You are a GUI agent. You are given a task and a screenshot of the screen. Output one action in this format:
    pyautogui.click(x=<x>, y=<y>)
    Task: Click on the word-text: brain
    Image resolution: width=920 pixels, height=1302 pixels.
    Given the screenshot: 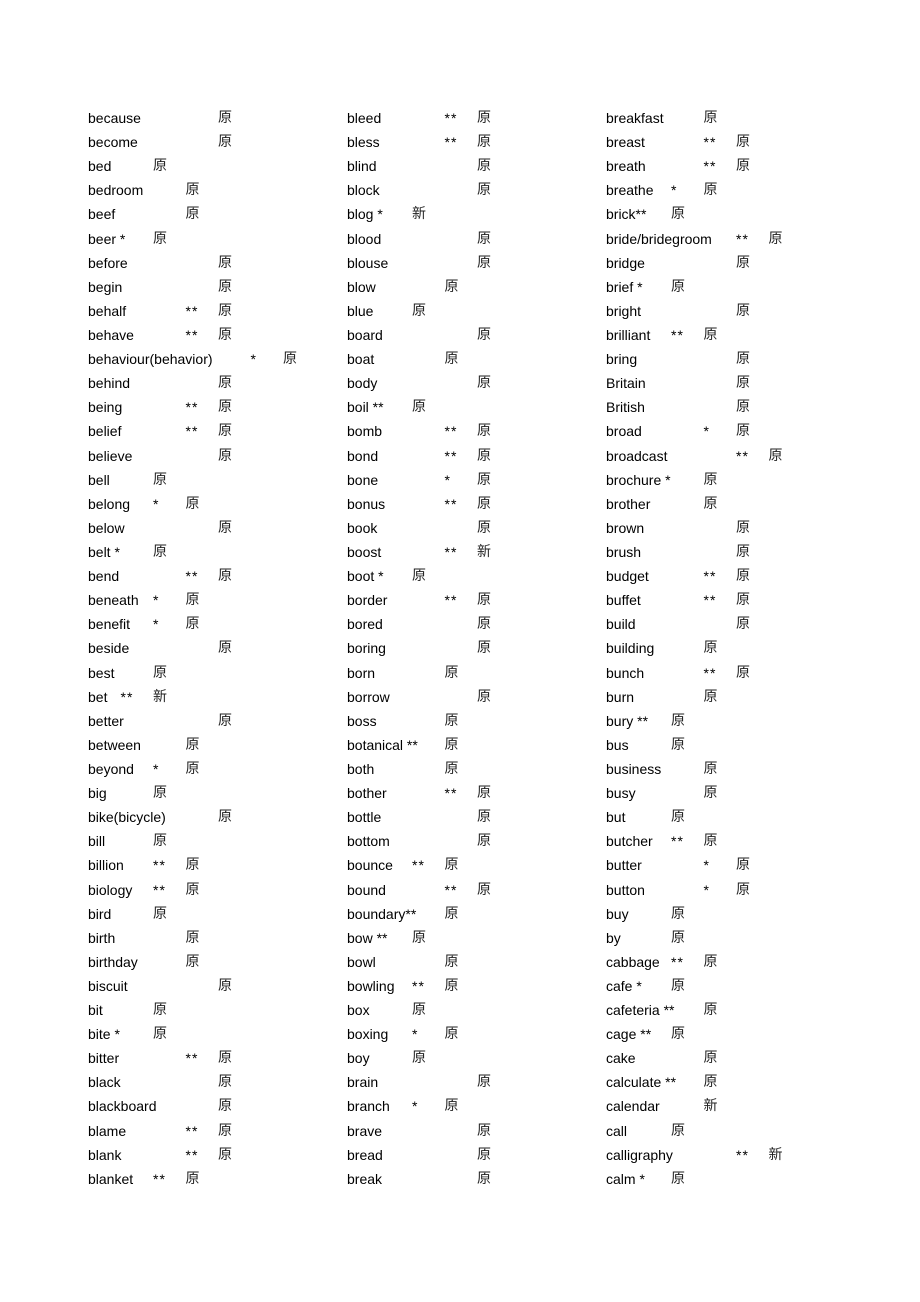 What is the action you would take?
    pyautogui.click(x=363, y=1082)
    